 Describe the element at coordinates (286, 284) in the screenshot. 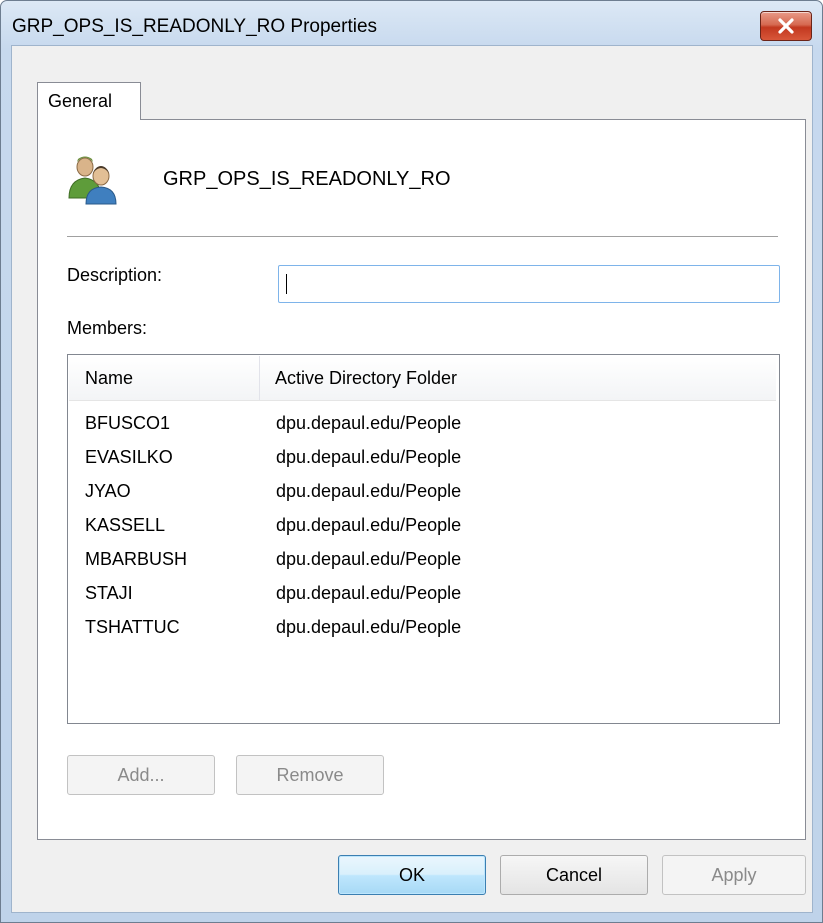

I see `text-caret` at that location.